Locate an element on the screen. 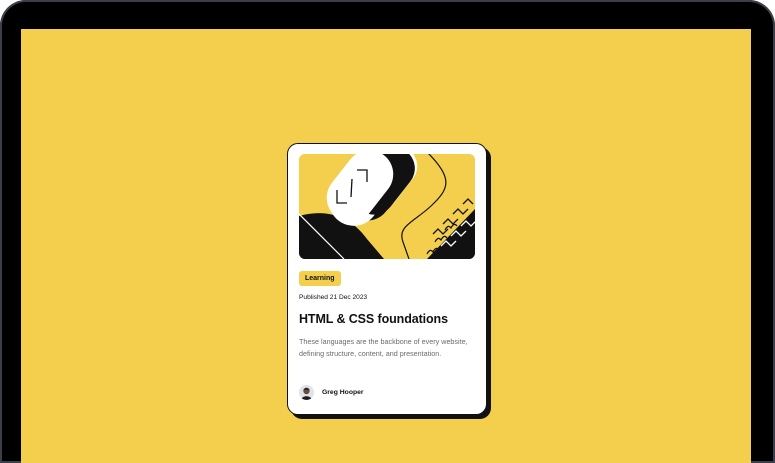  user-avatar-icon is located at coordinates (306, 392).